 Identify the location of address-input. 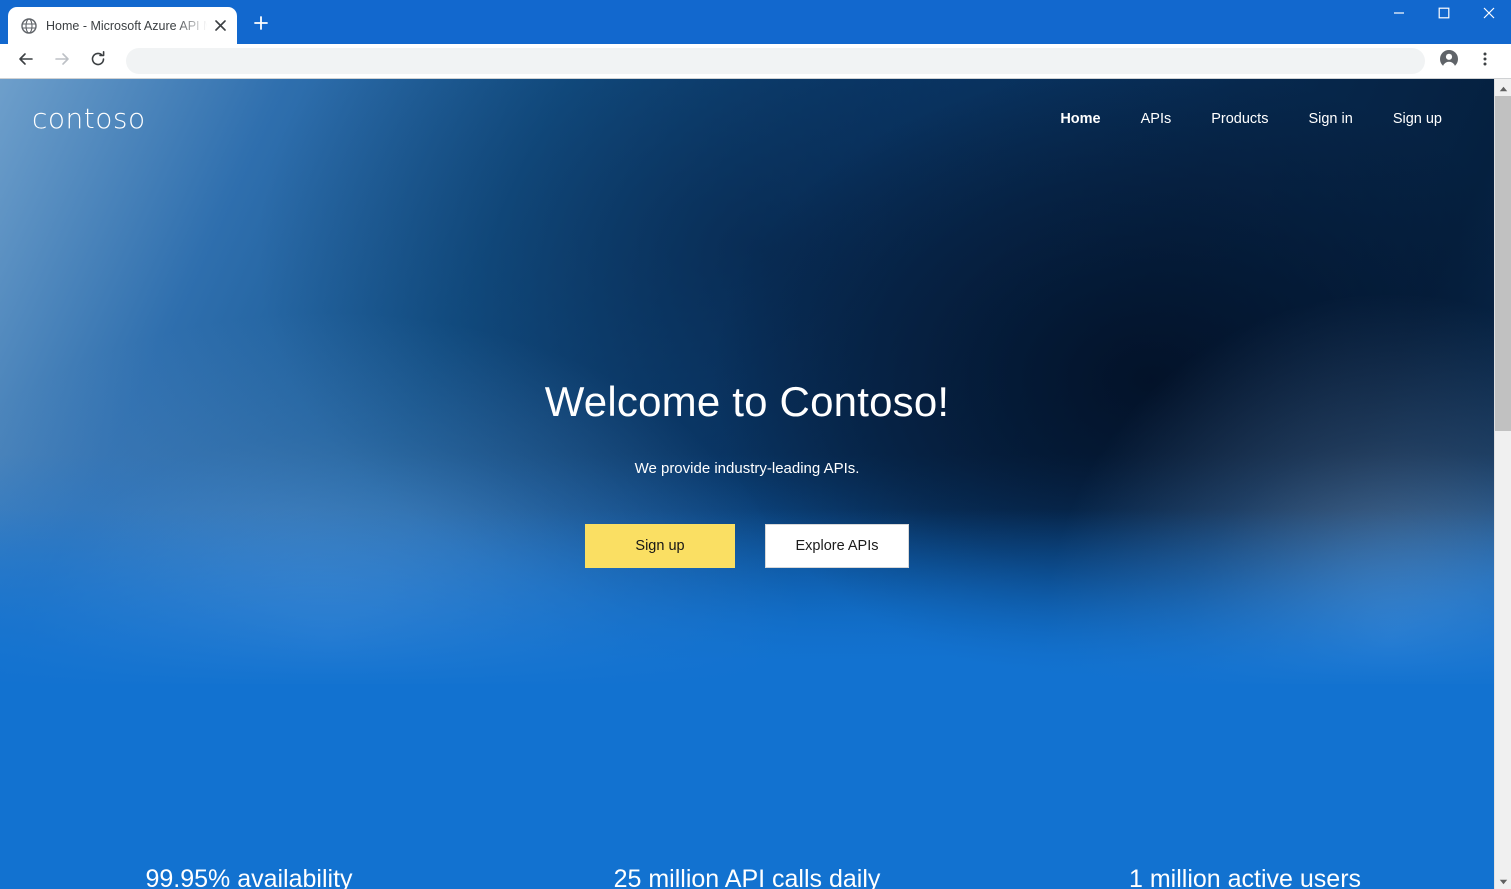
(775, 61).